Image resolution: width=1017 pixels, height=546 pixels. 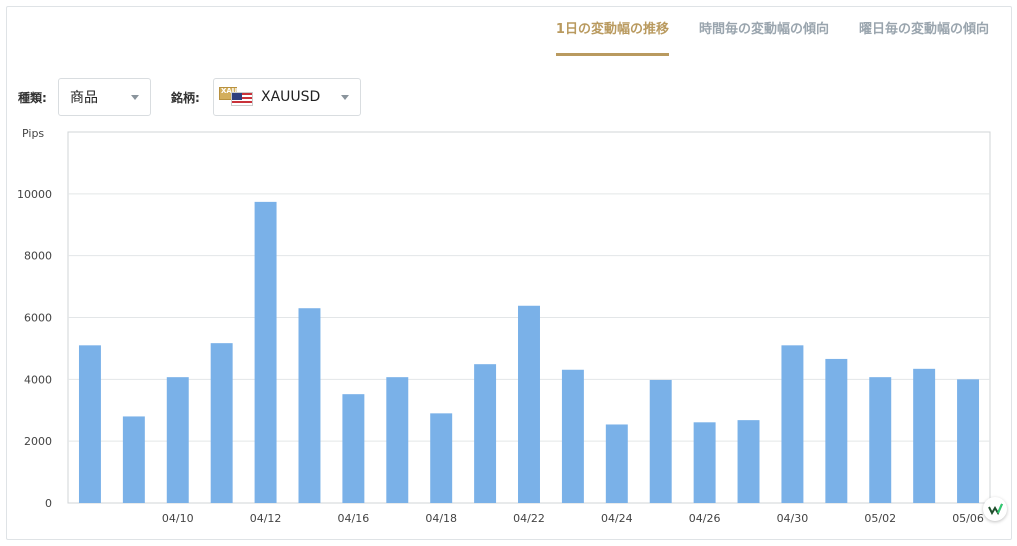 I want to click on x-tick-label: 04/24, so click(x=617, y=518).